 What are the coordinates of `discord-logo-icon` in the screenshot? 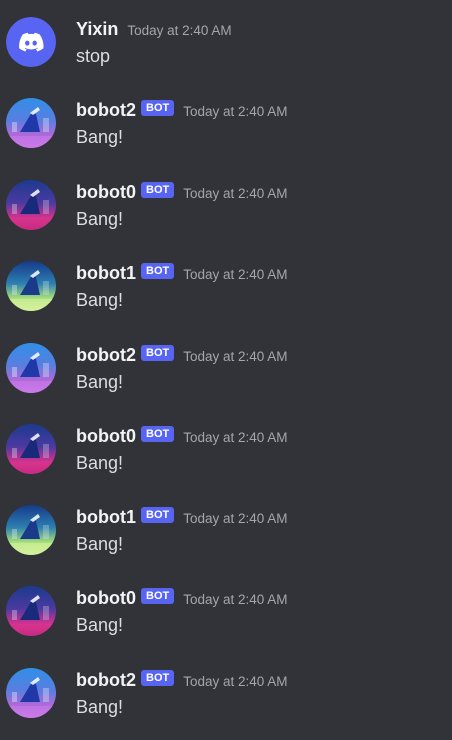 It's located at (31, 42).